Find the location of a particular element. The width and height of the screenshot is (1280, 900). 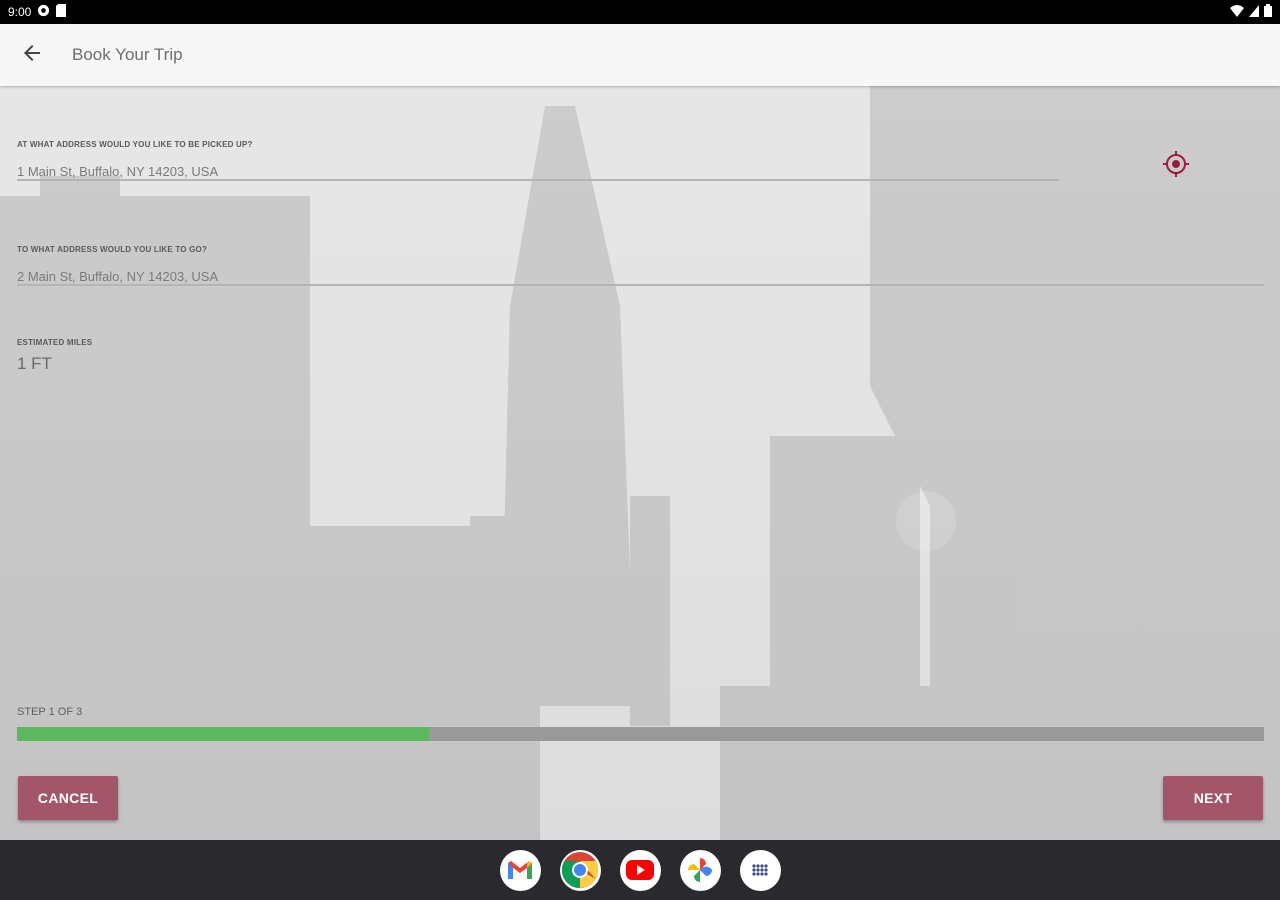

current-location-button is located at coordinates (1176, 166).